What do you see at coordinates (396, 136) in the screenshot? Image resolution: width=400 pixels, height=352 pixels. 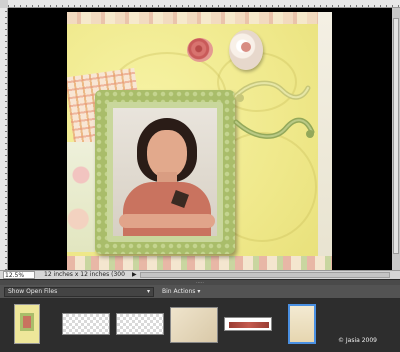 I see `vertical-scroll-thumb` at bounding box center [396, 136].